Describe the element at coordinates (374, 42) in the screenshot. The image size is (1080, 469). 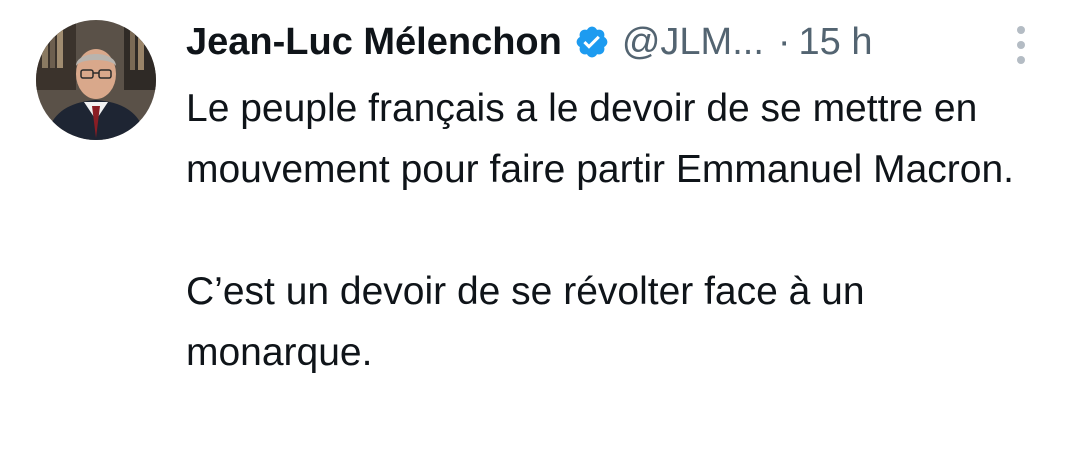
I see `author-name: Jean-Luc Mélenchon` at that location.